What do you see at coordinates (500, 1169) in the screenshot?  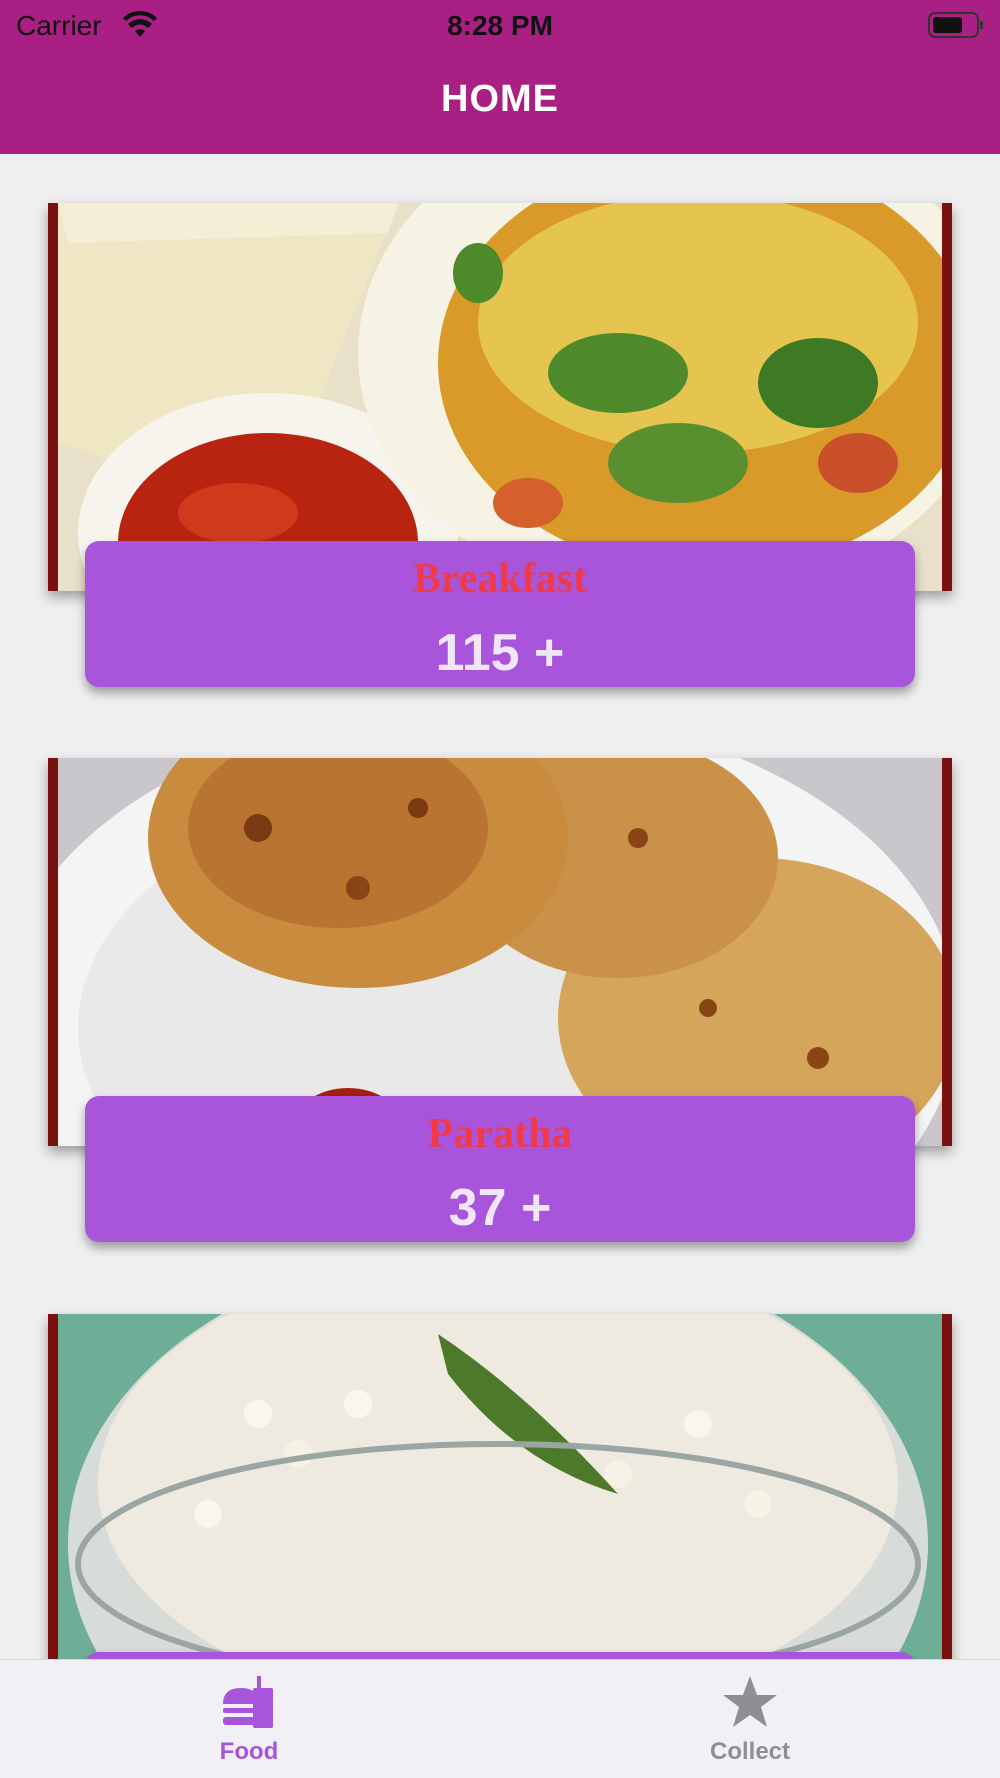 I see `category-label-box: Paratha 37 +` at bounding box center [500, 1169].